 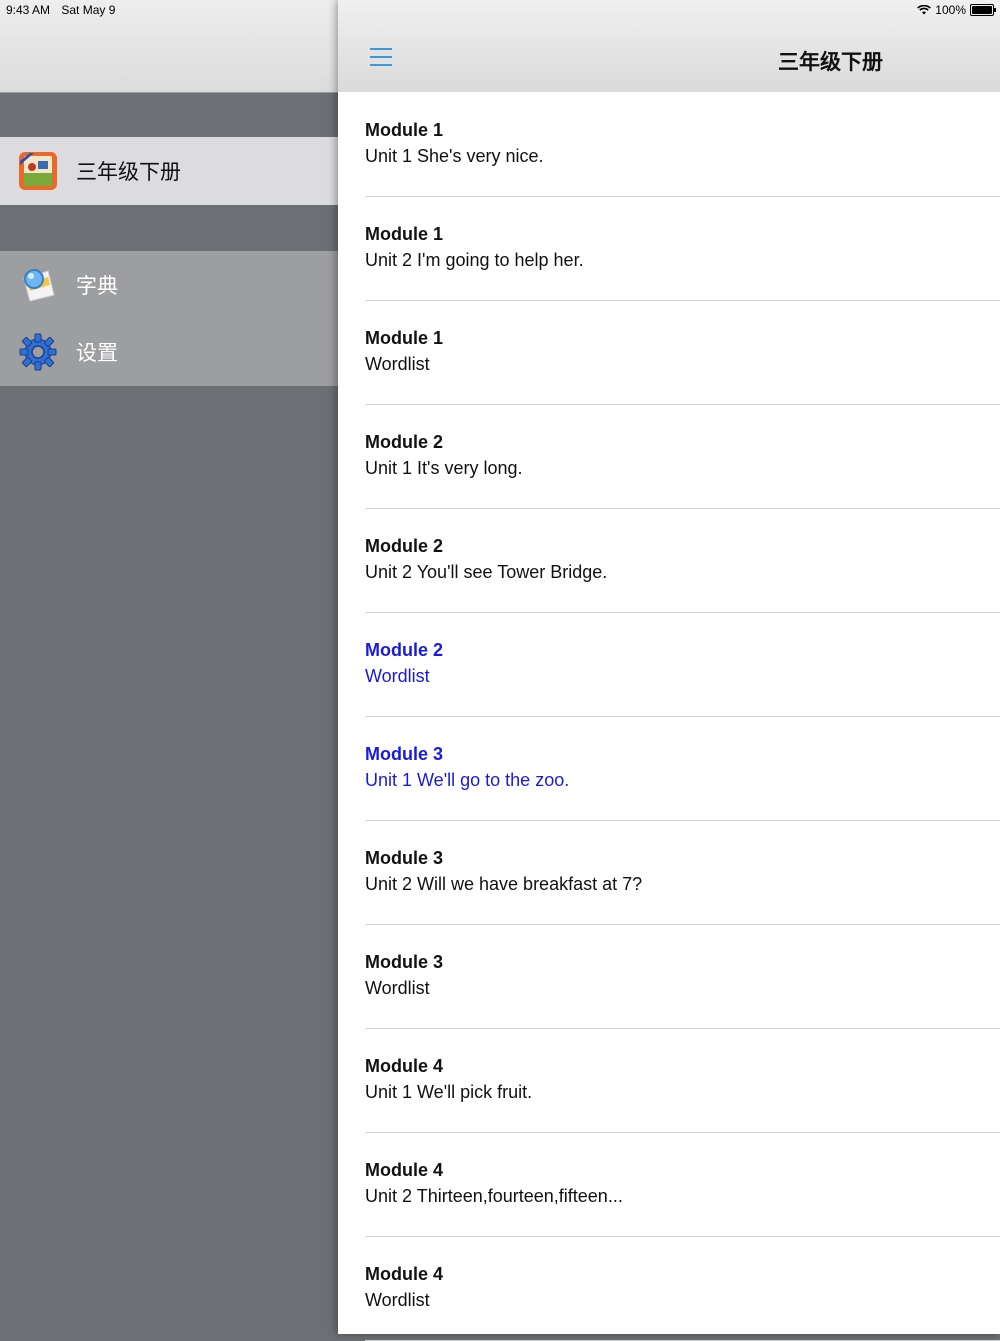 What do you see at coordinates (669, 353) in the screenshot?
I see `list-item: Module 1 Wordlist` at bounding box center [669, 353].